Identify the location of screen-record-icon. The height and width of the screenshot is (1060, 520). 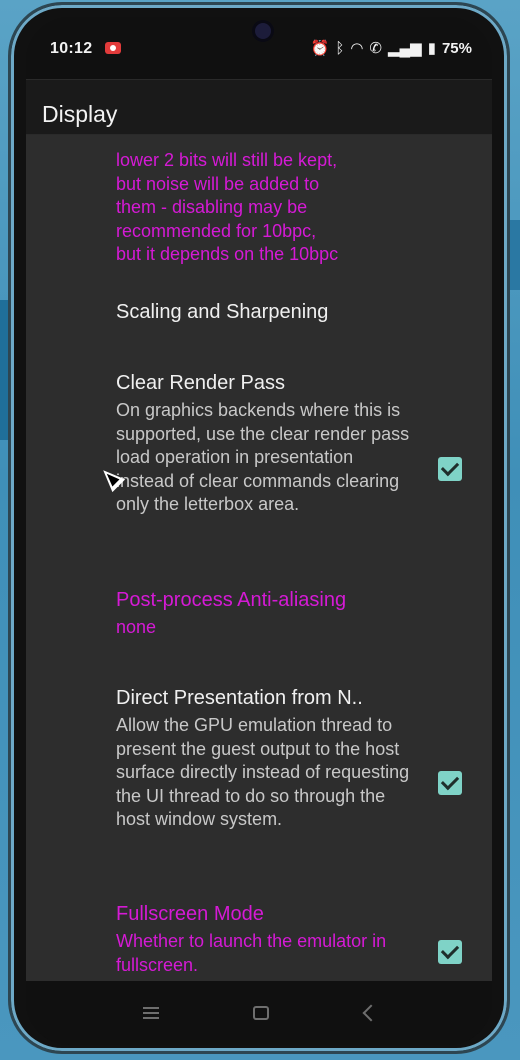
(113, 48).